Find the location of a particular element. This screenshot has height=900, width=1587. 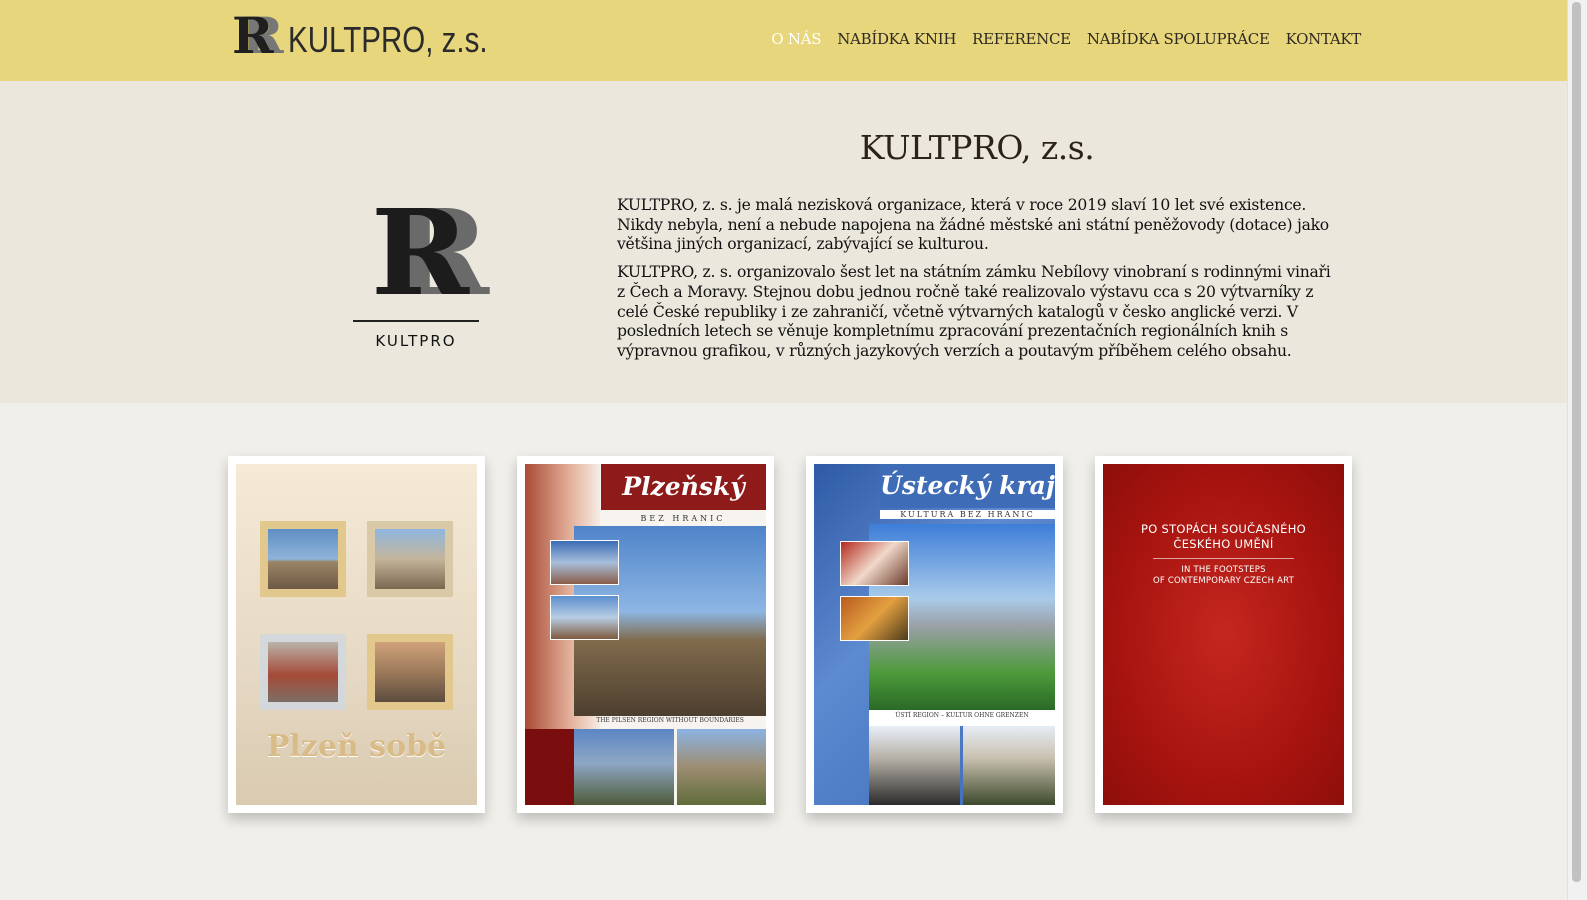

castle-thumbnail is located at coordinates (584, 617).